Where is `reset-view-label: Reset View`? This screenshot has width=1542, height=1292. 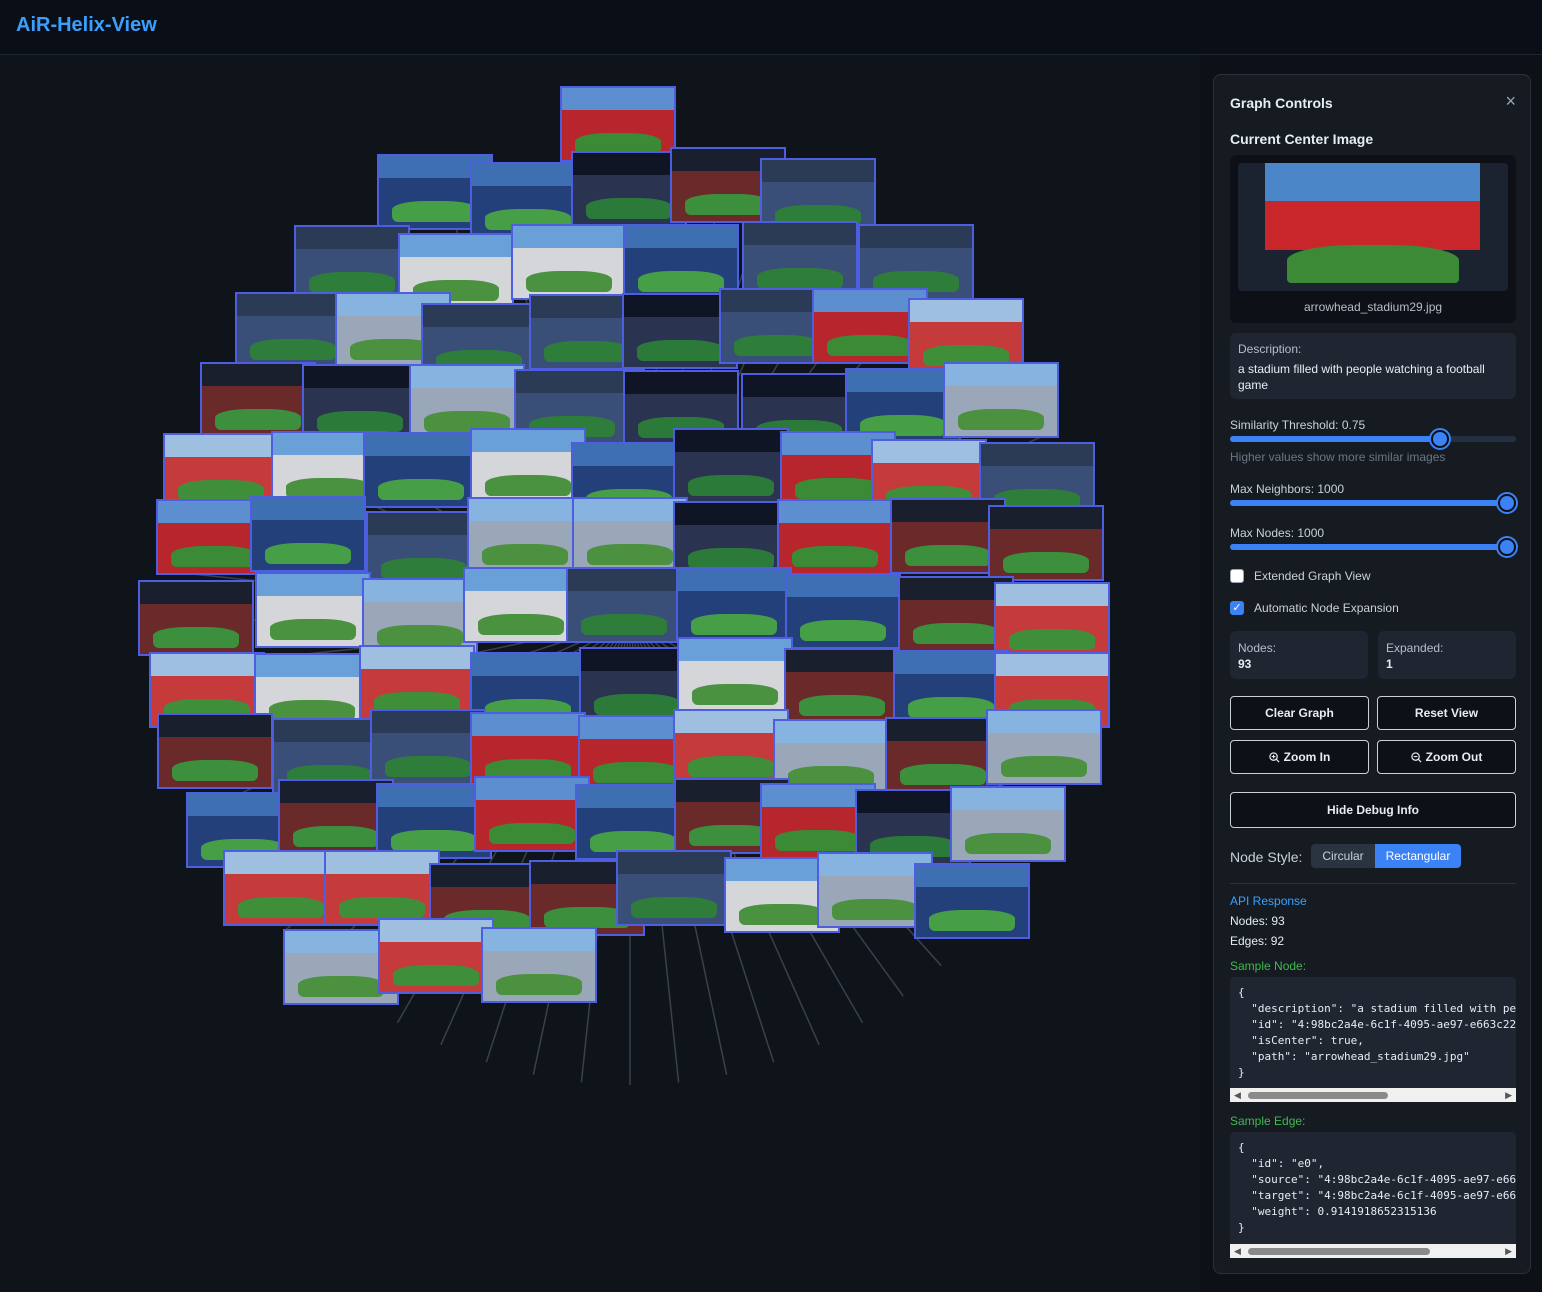 reset-view-label: Reset View is located at coordinates (1446, 713).